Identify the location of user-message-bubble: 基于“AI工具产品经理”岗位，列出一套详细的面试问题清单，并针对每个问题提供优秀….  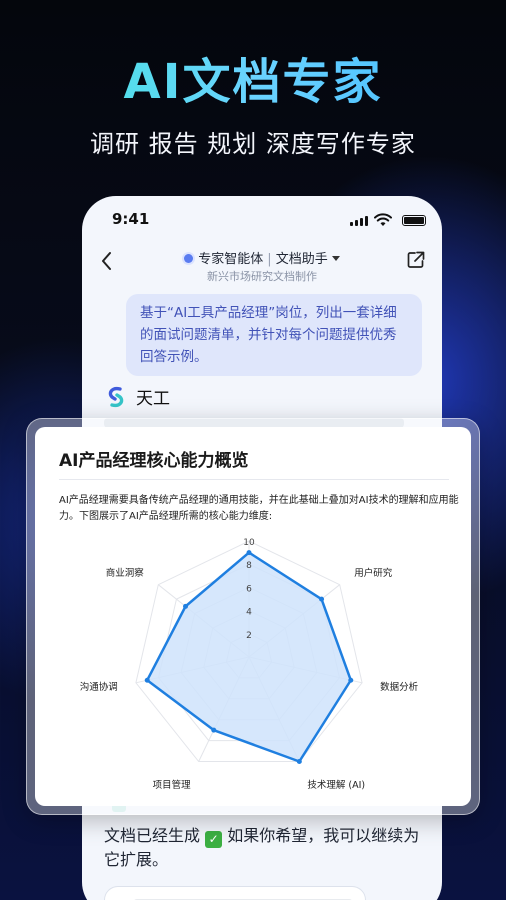
(274, 335).